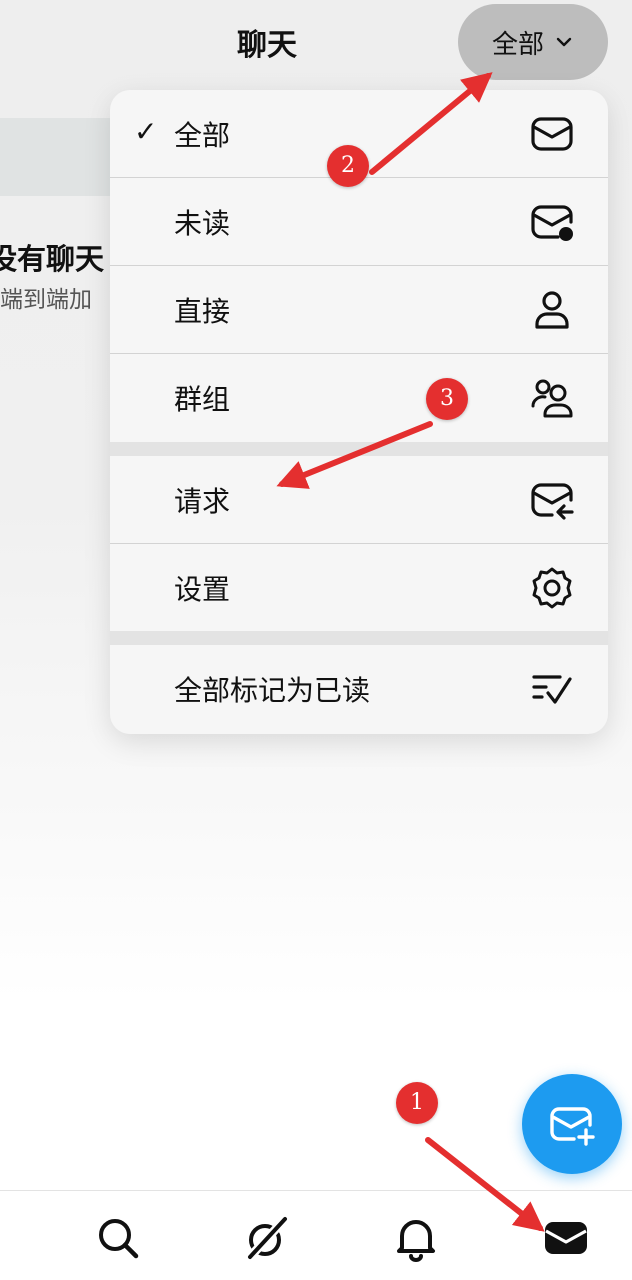 The width and height of the screenshot is (632, 1280). I want to click on annotation-badge-3: 3, so click(447, 399).